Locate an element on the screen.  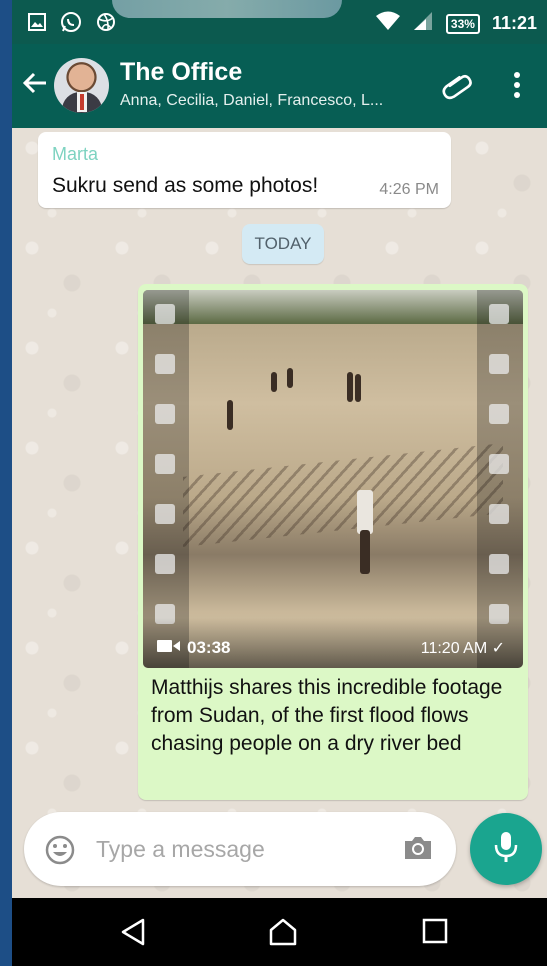
microphone-icon is located at coordinates (506, 849).